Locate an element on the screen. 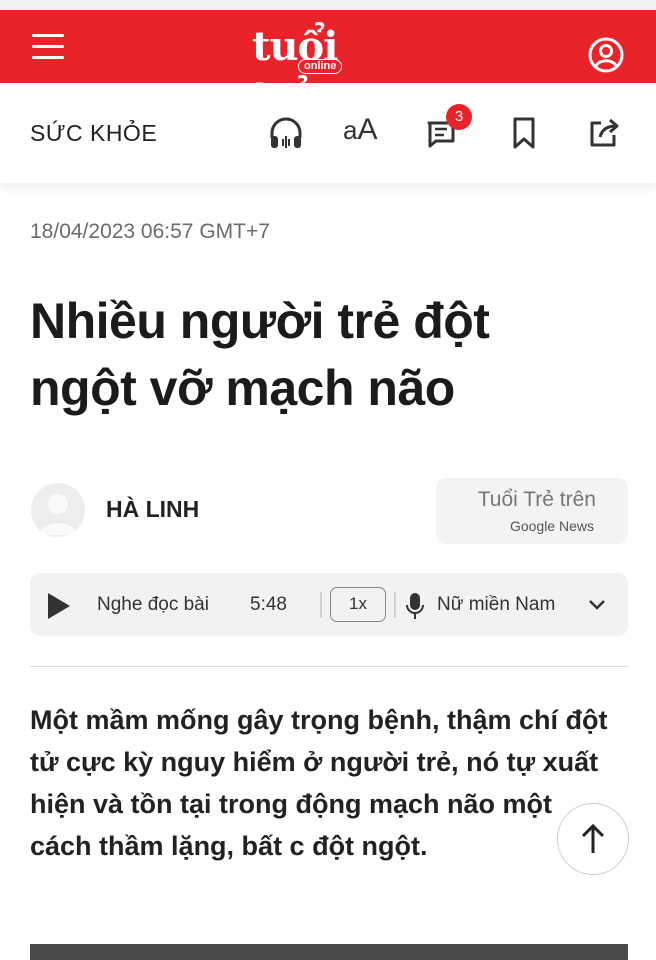 Image resolution: width=656 pixels, height=960 pixels. site-logo: tuổi trẻ online is located at coordinates (322, 71).